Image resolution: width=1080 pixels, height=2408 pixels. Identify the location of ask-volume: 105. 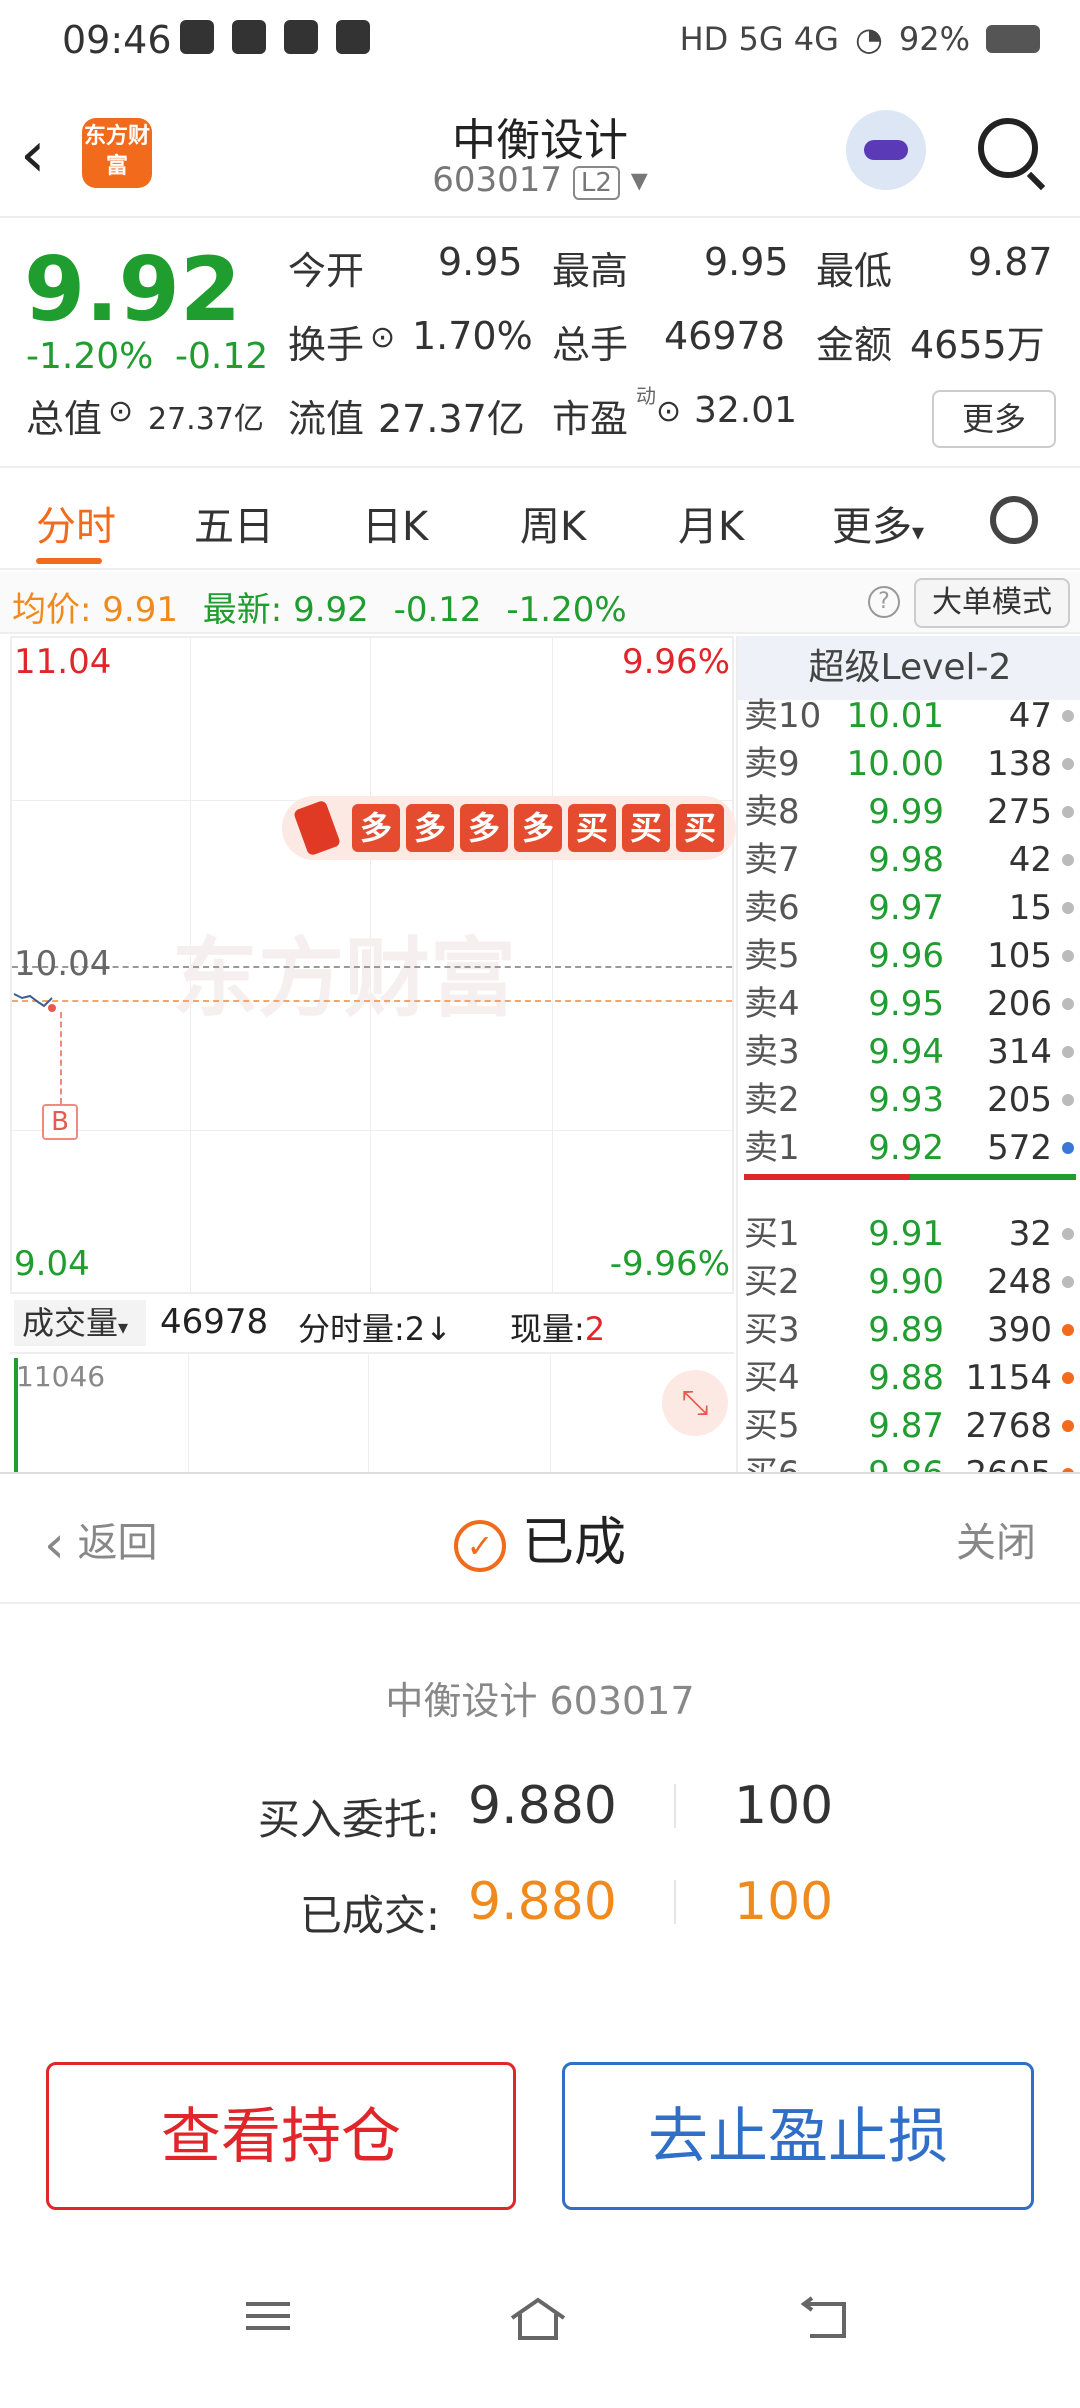
(1019, 956).